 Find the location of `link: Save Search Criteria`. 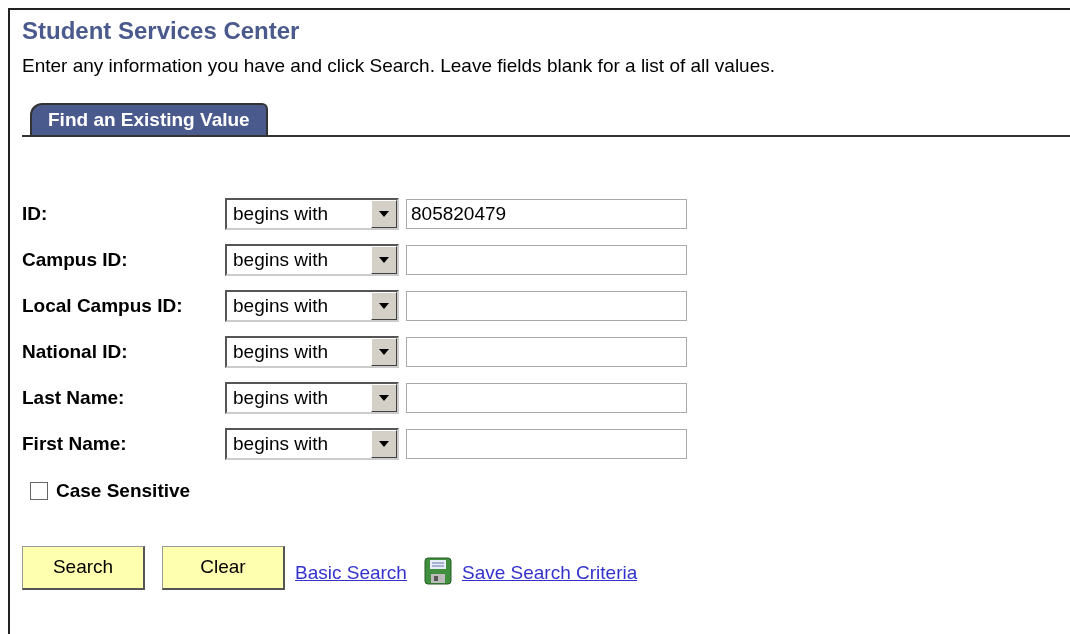

link: Save Search Criteria is located at coordinates (549, 573).